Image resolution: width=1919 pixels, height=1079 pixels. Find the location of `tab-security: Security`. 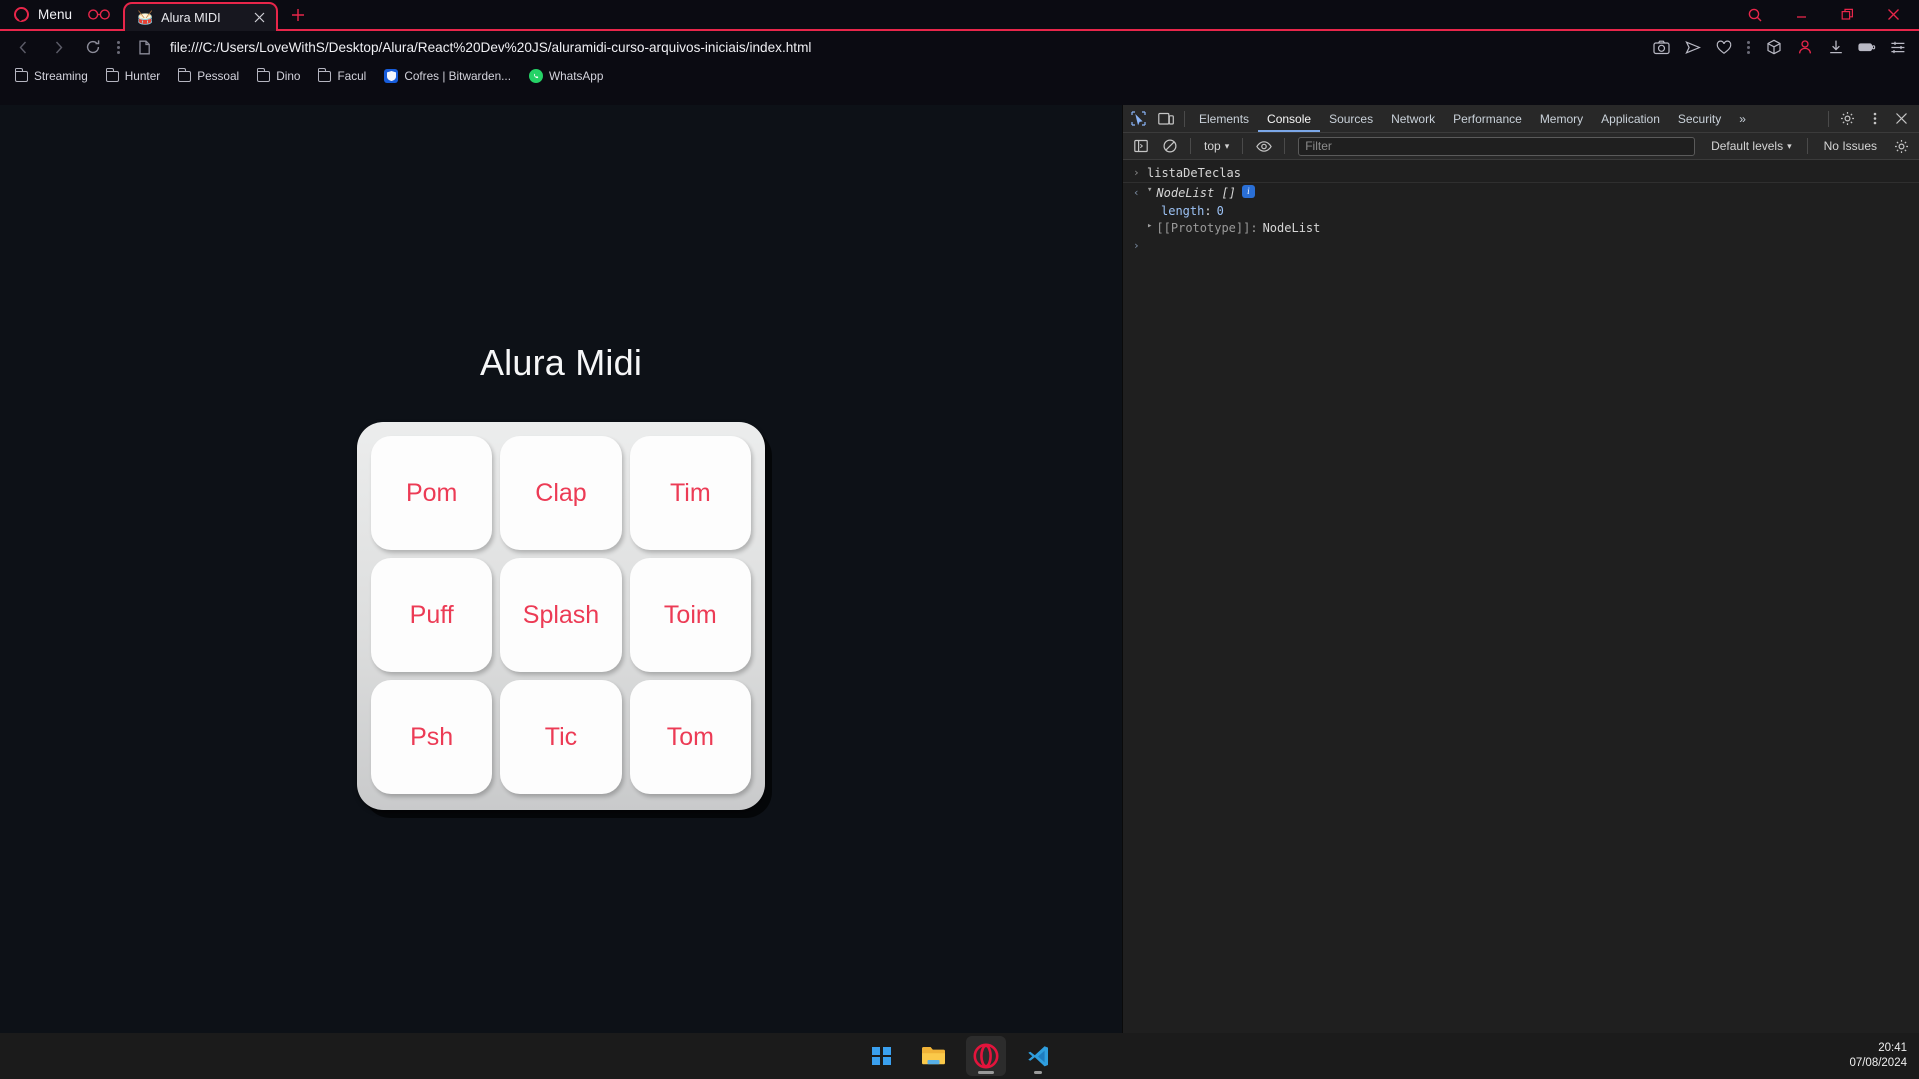

tab-security: Security is located at coordinates (1699, 118).